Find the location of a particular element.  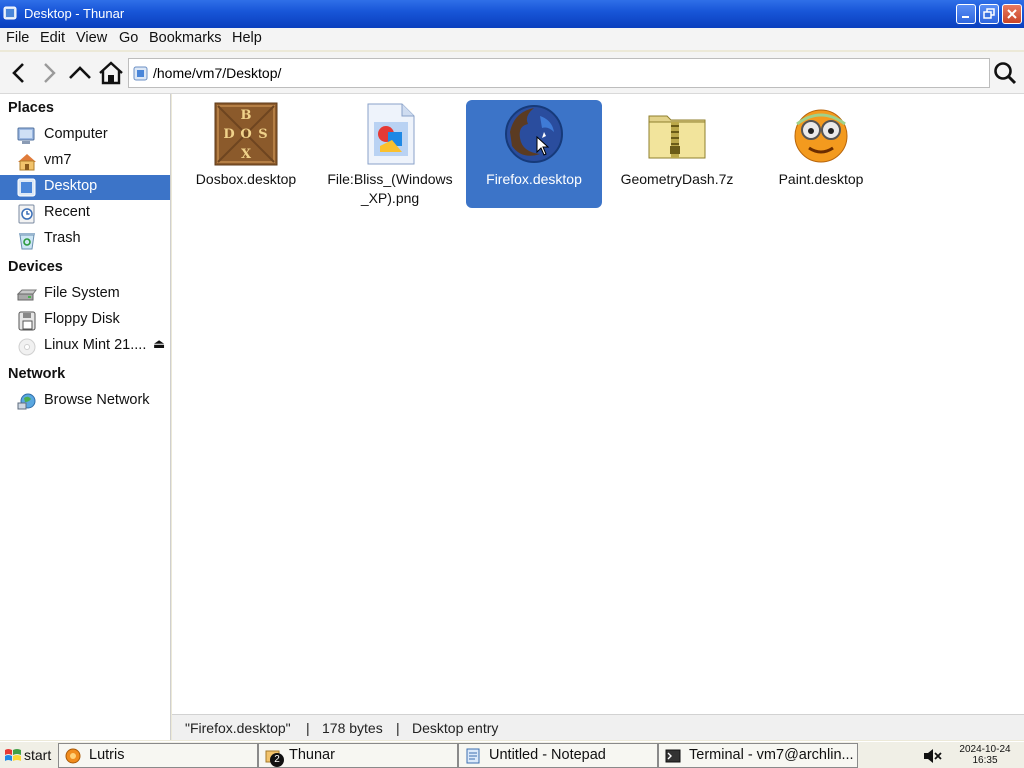

file-item-dosbox: B D O S X Dosbox.desktop is located at coordinates (246, 154).